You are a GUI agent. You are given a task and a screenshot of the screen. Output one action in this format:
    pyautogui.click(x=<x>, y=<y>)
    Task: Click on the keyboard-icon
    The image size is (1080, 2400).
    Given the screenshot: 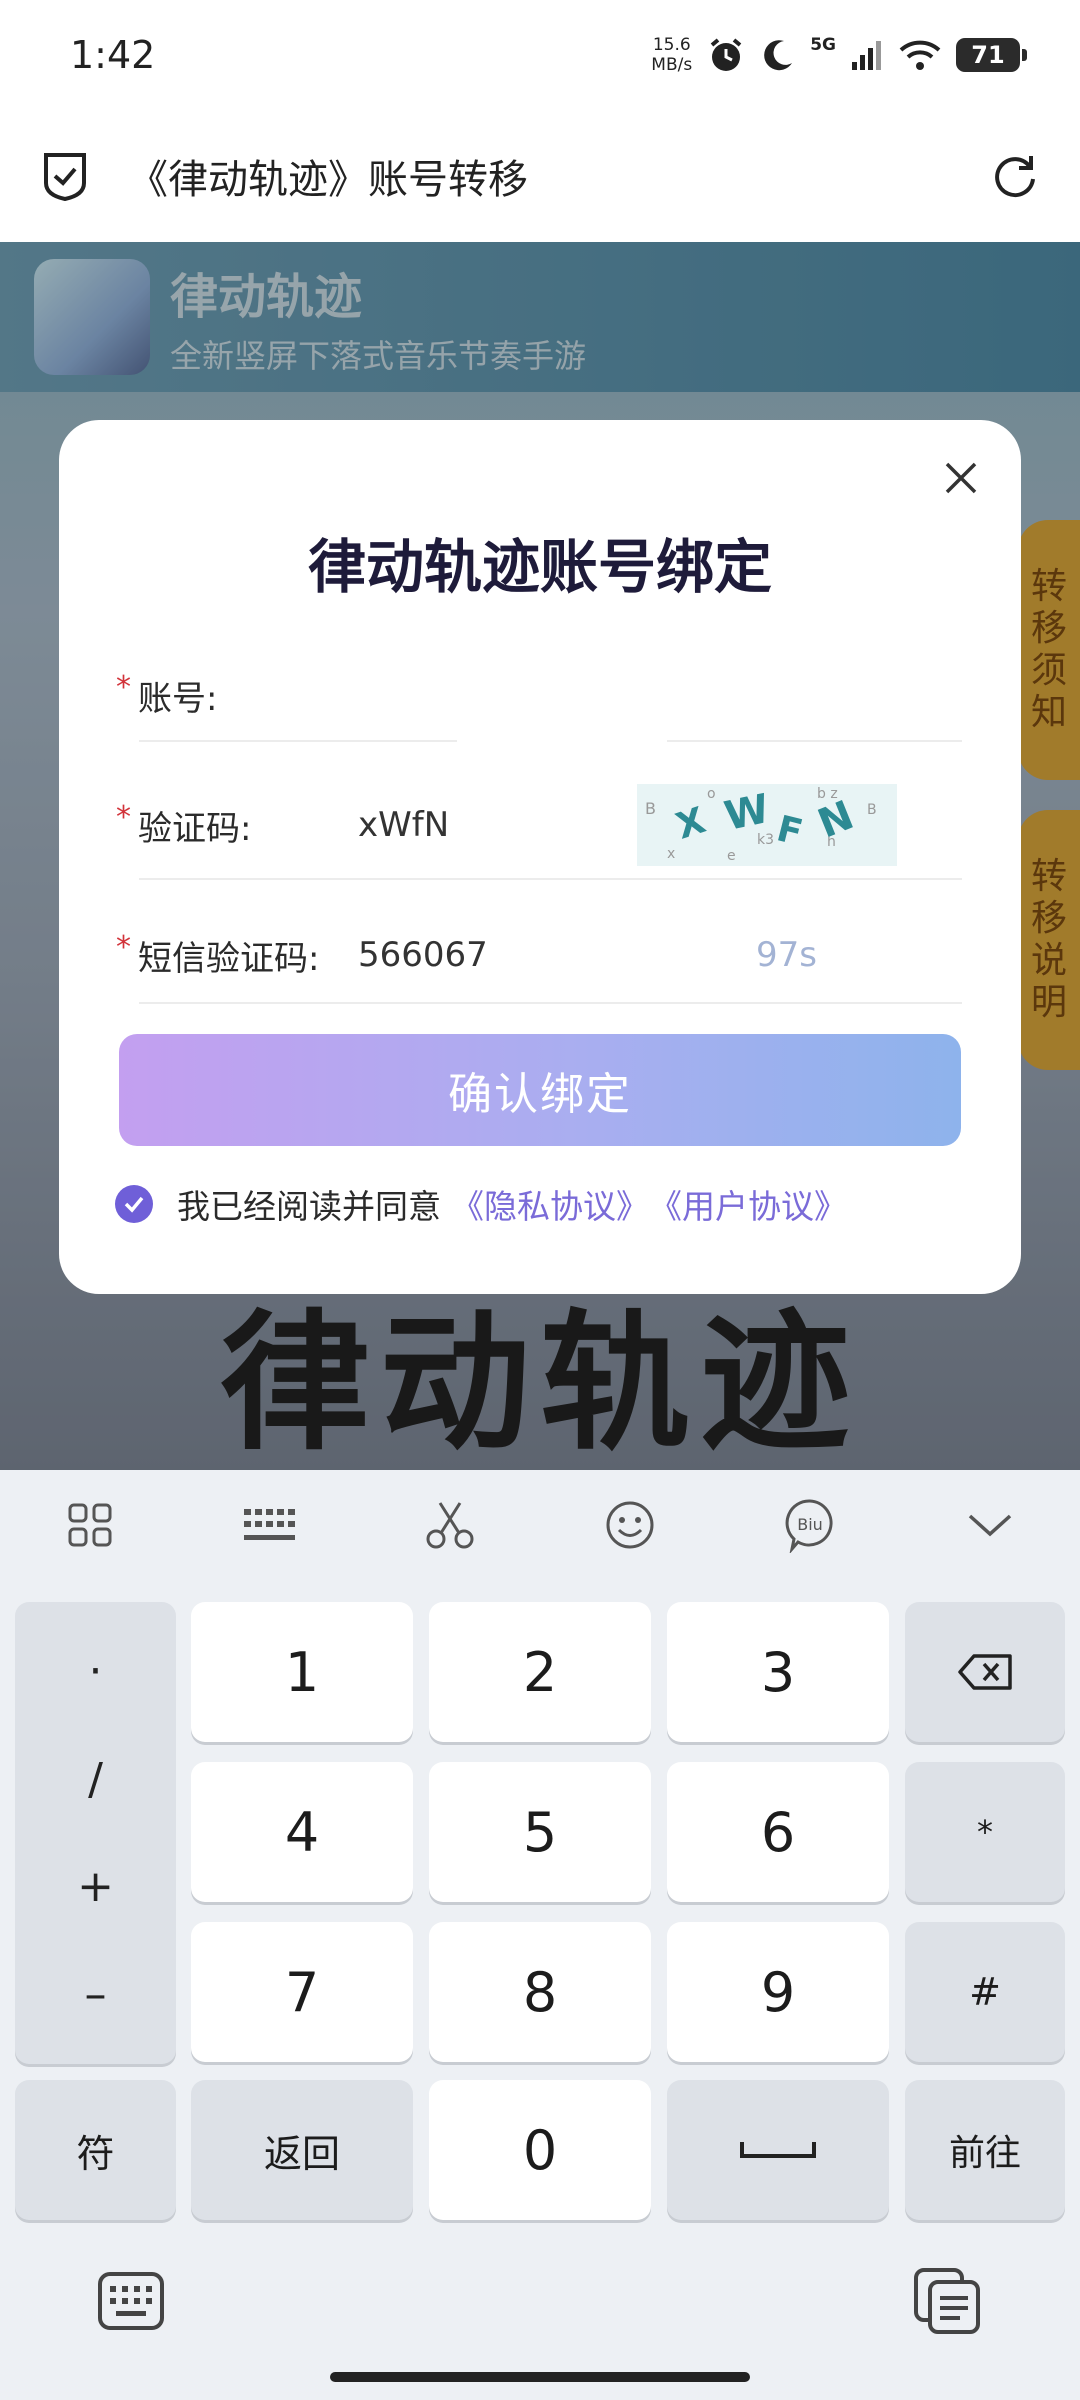 What is the action you would take?
    pyautogui.click(x=269, y=1524)
    